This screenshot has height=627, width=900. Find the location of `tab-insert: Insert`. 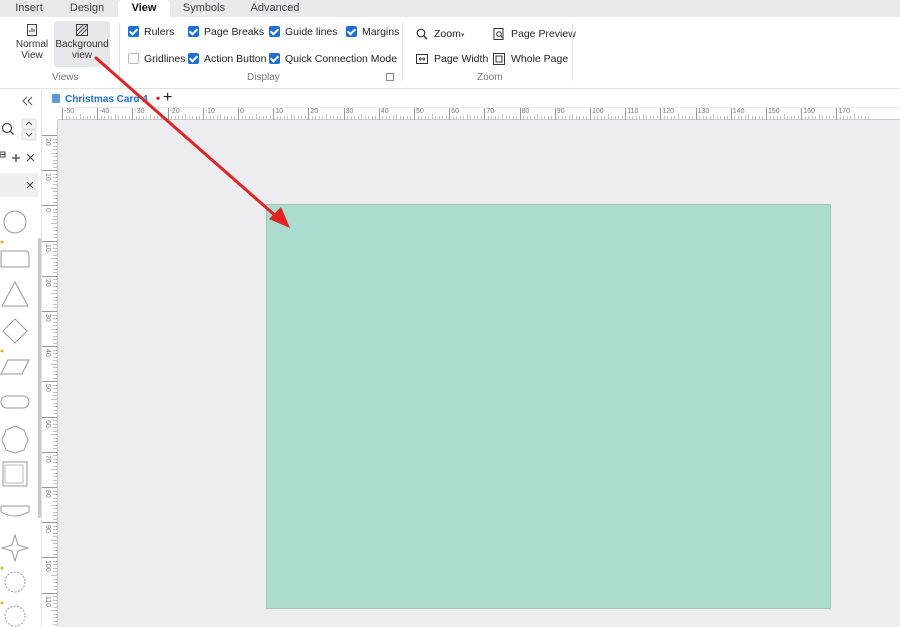

tab-insert: Insert is located at coordinates (29, 8).